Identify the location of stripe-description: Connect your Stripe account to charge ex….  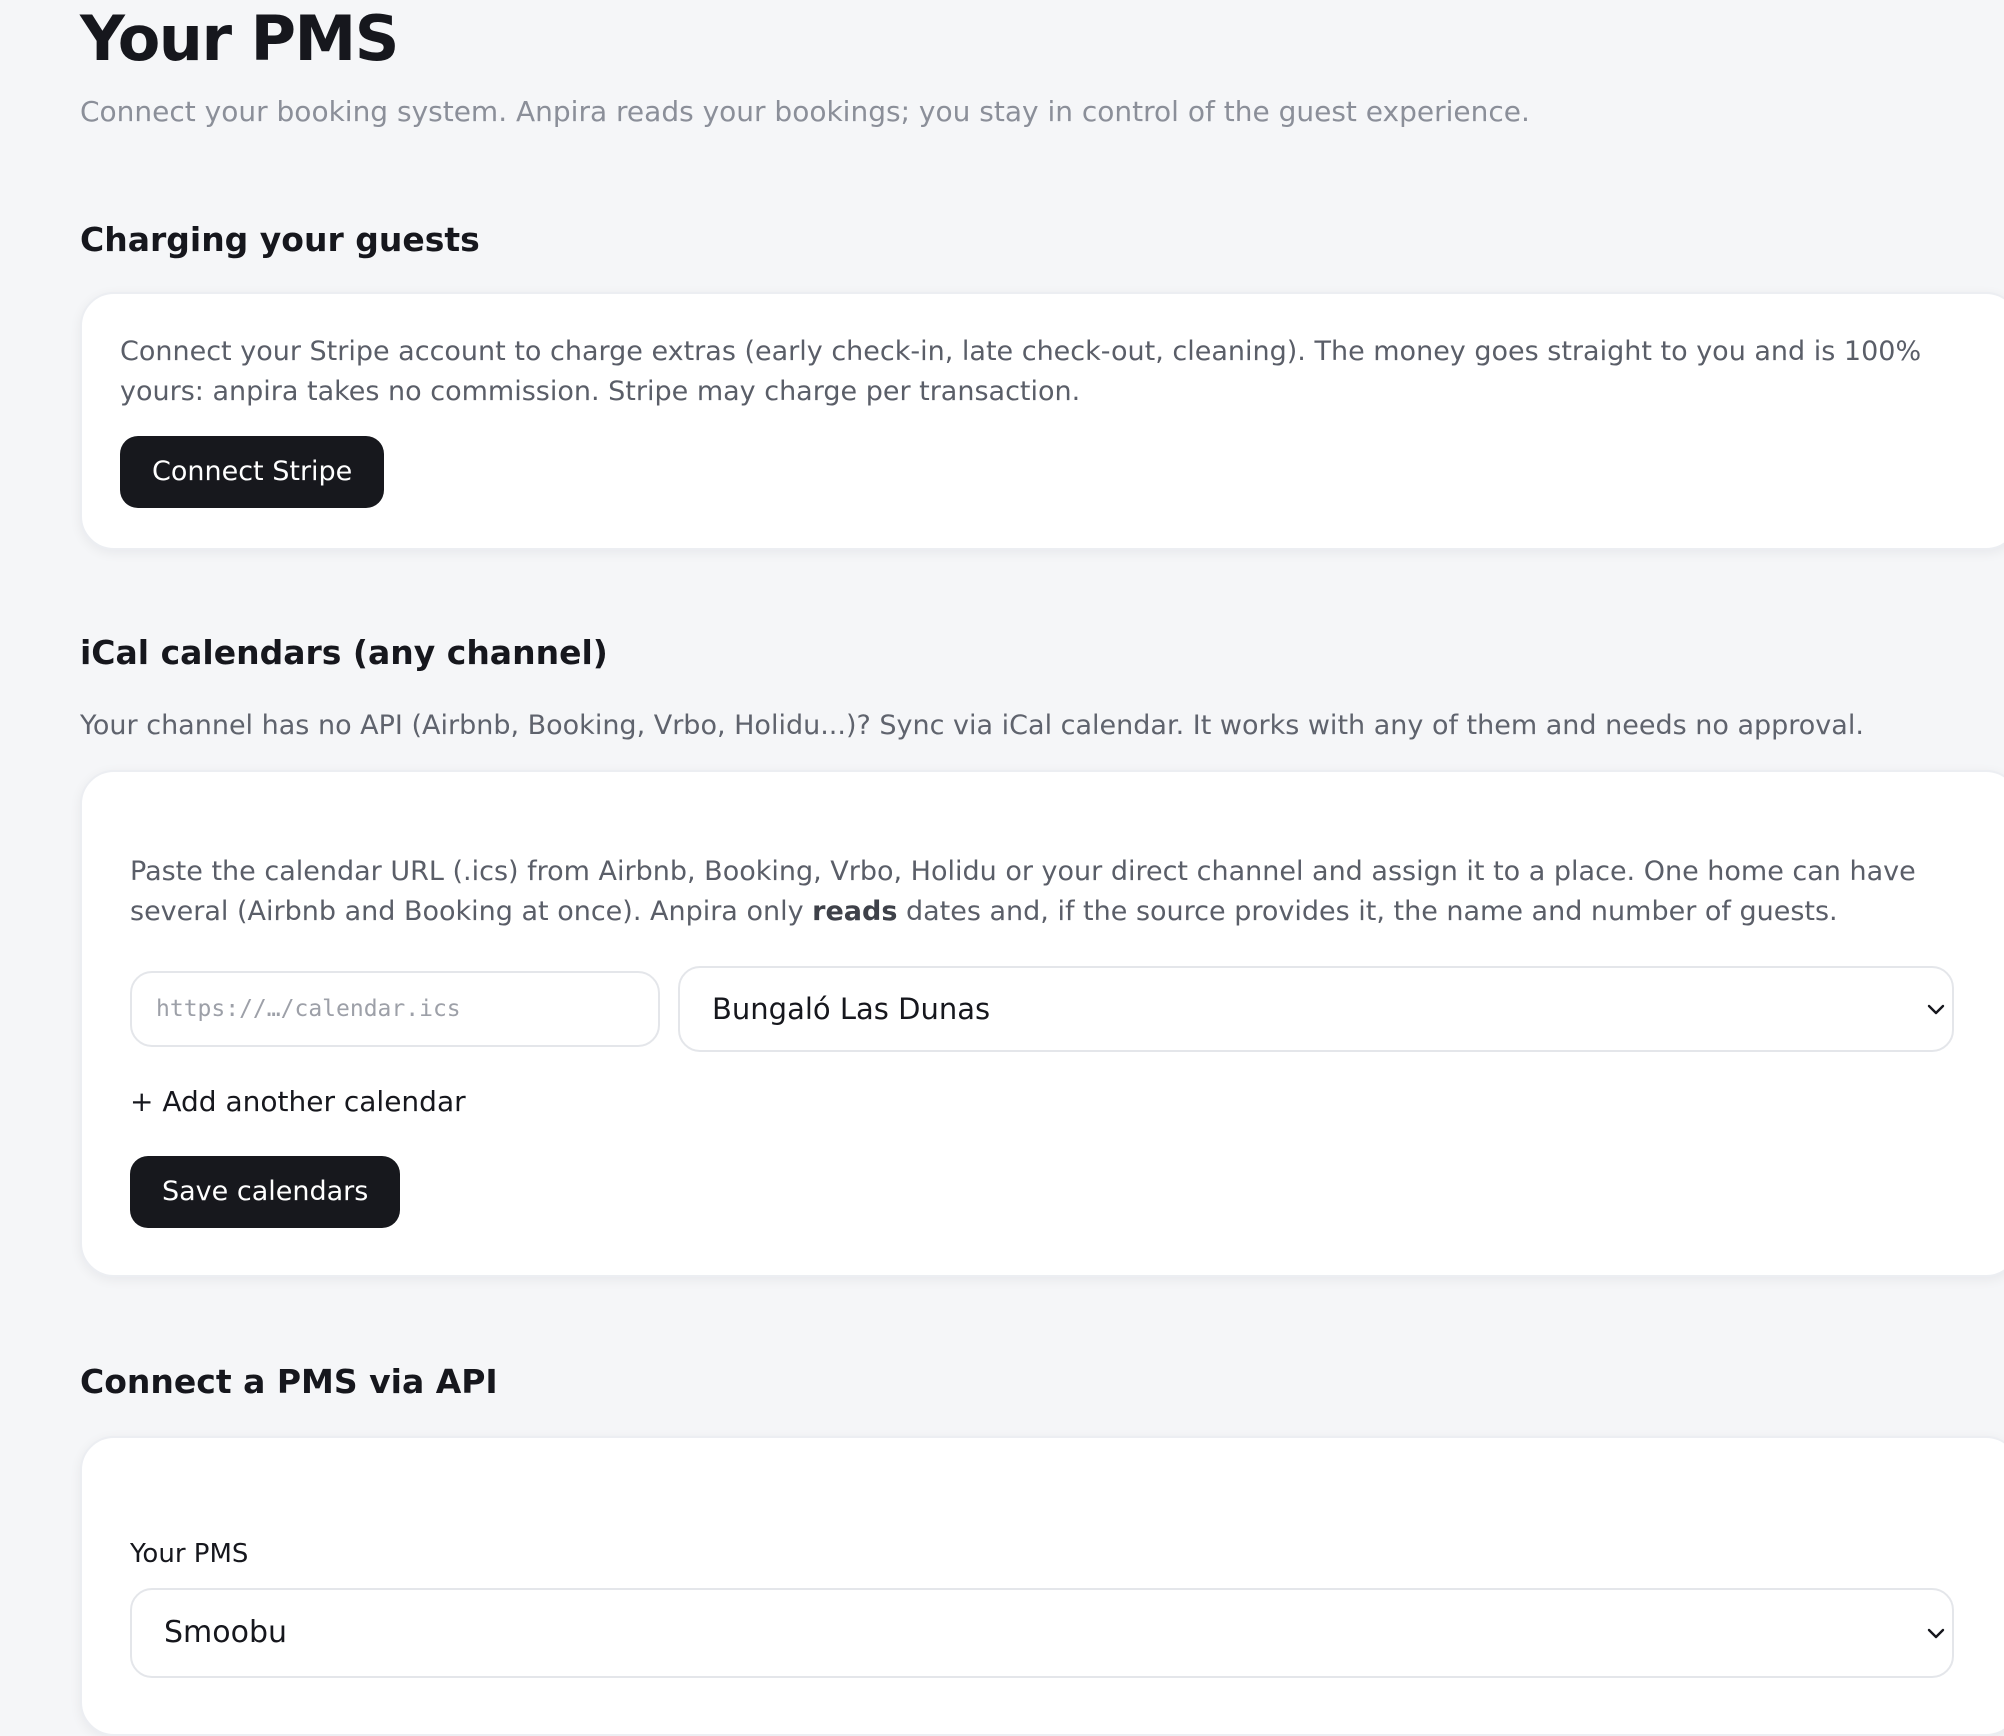
(1021, 371).